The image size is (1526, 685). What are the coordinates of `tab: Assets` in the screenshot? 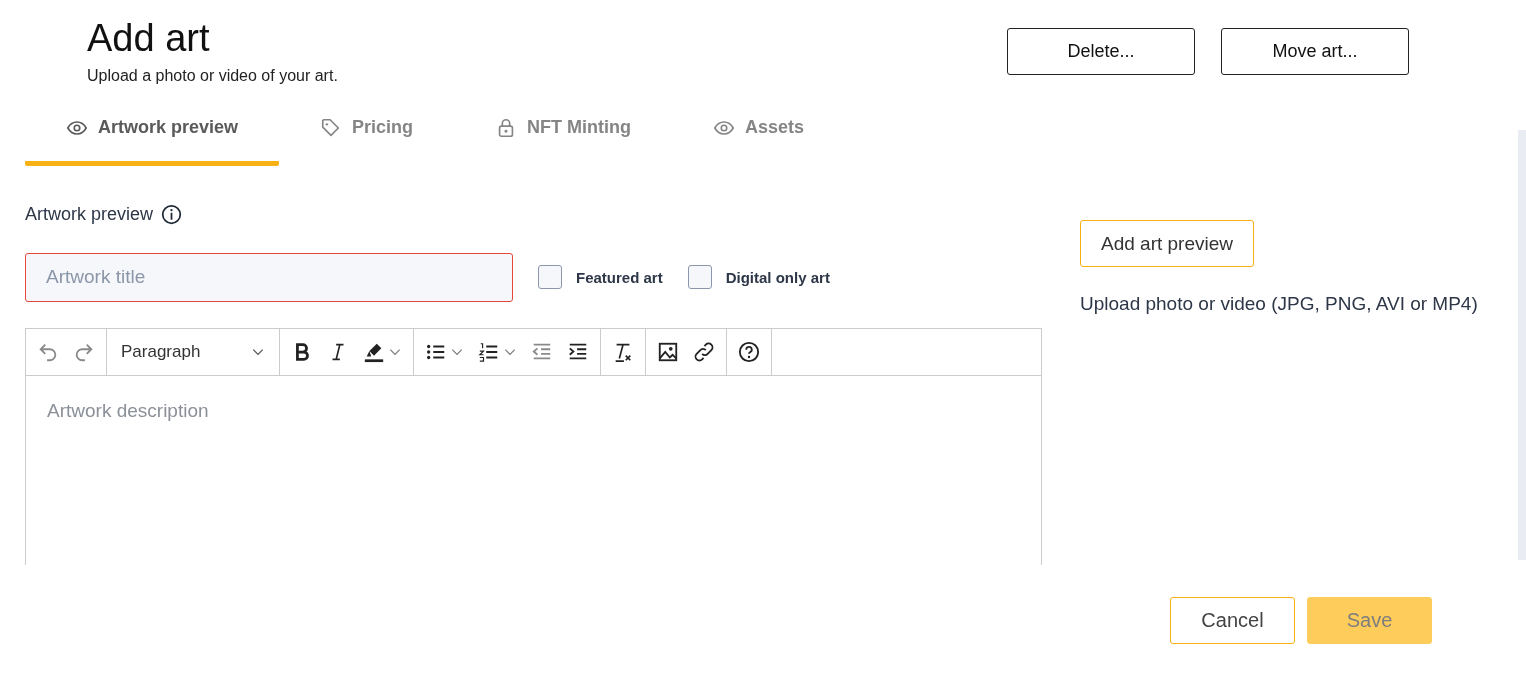 It's located at (759, 133).